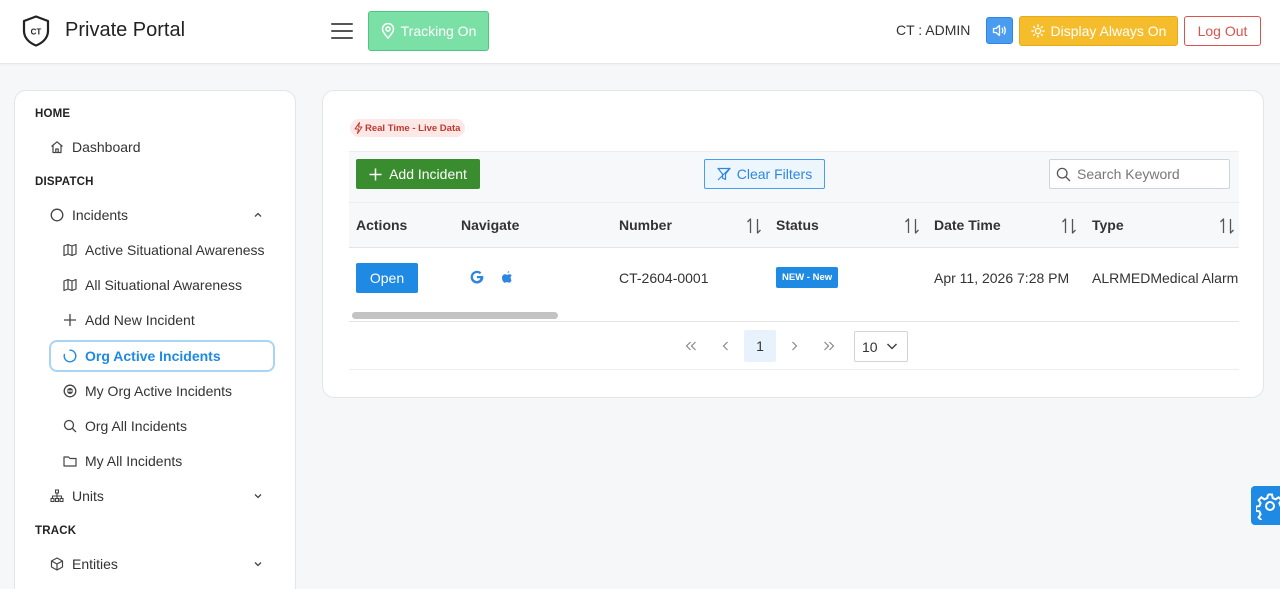  I want to click on minus-circle-icon, so click(70, 391).